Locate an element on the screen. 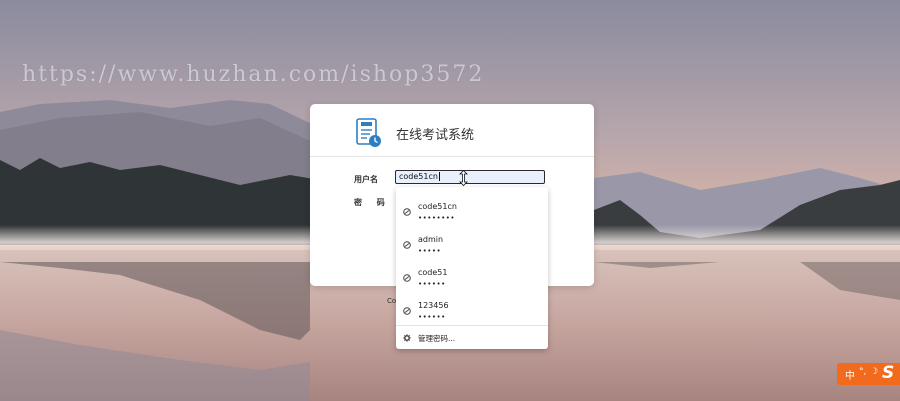  password-label: 密 码 is located at coordinates (372, 202).